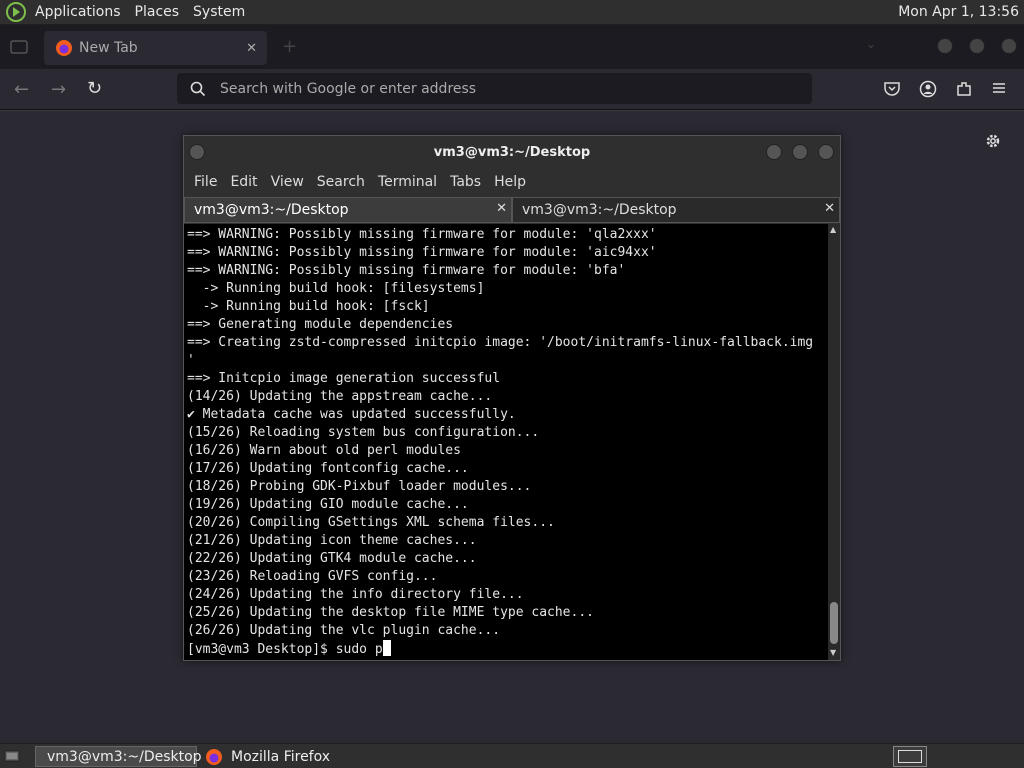  I want to click on terminal-tab-2: vm3@vm3:~/Desktop ✕, so click(676, 210).